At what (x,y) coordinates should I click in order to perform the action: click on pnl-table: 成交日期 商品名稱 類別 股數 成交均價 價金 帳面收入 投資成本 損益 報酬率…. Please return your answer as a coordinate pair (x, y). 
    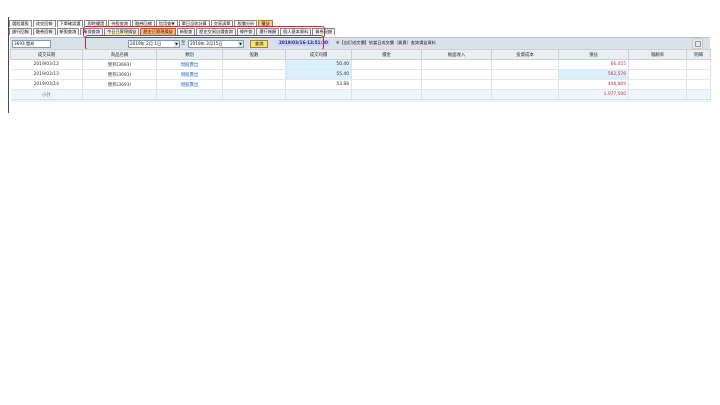
    Looking at the image, I should click on (360, 75).